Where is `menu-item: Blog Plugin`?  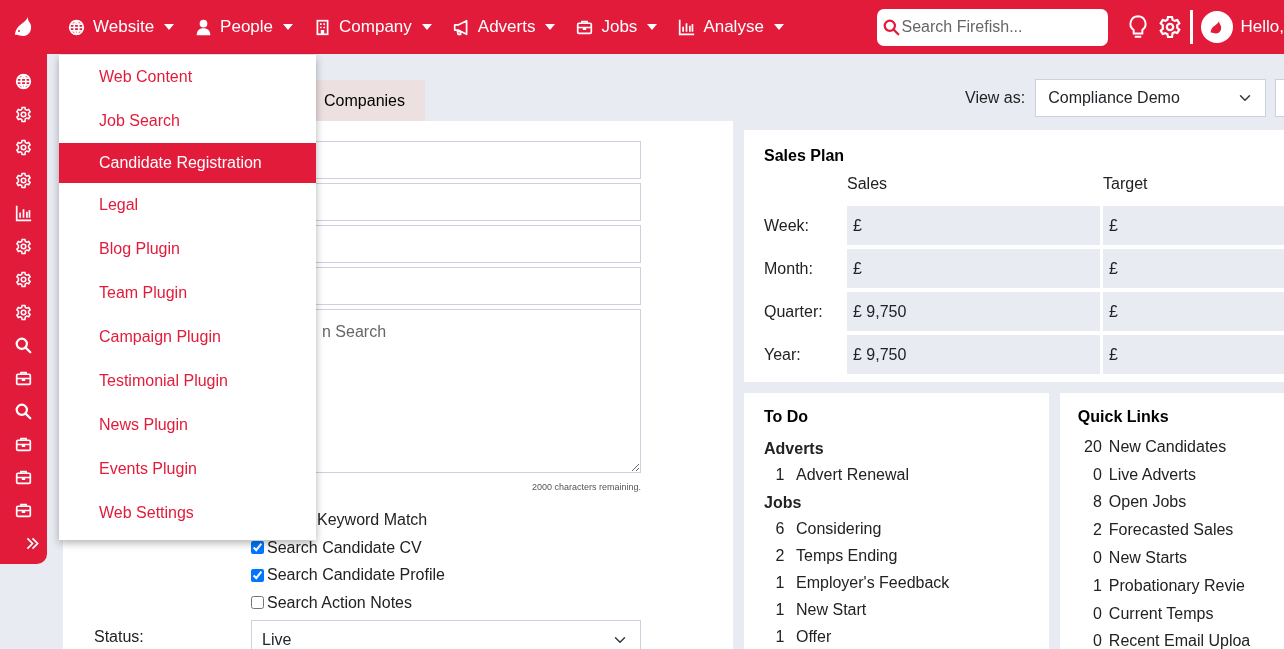 menu-item: Blog Plugin is located at coordinates (187, 249).